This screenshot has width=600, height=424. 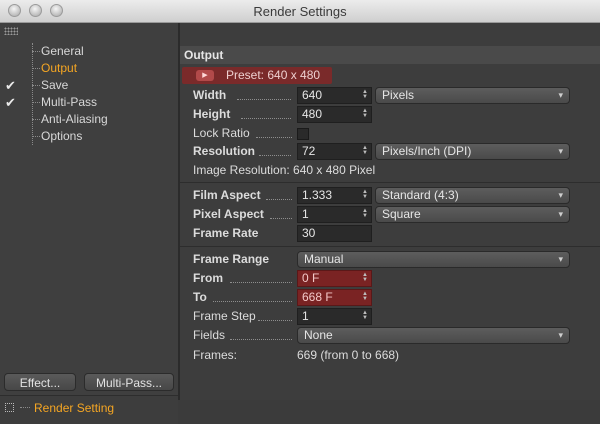 I want to click on height-row: Height 480 ▲ ▼, so click(x=390, y=115).